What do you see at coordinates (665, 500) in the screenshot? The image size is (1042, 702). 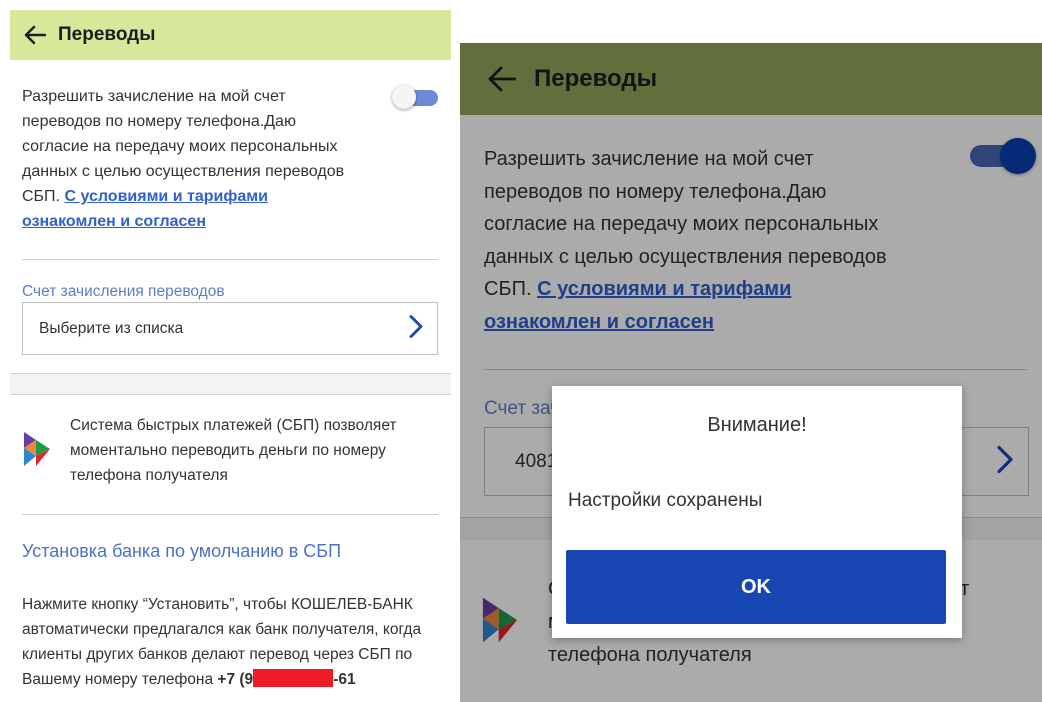 I see `dialog-message: Настройки сохранены` at bounding box center [665, 500].